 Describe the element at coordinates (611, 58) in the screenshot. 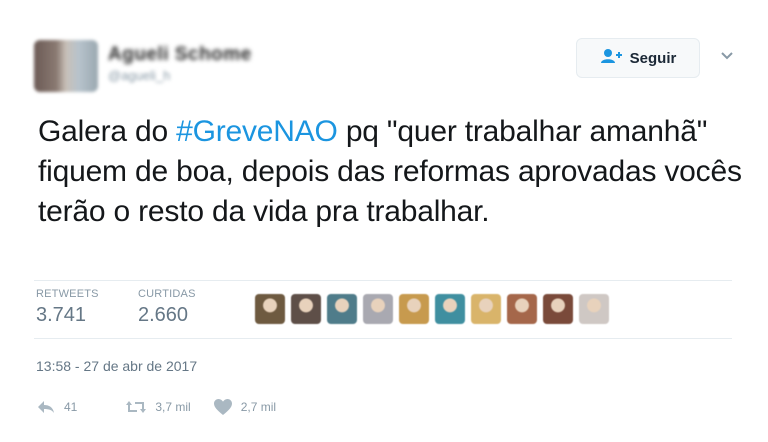

I see `add-user-icon` at that location.